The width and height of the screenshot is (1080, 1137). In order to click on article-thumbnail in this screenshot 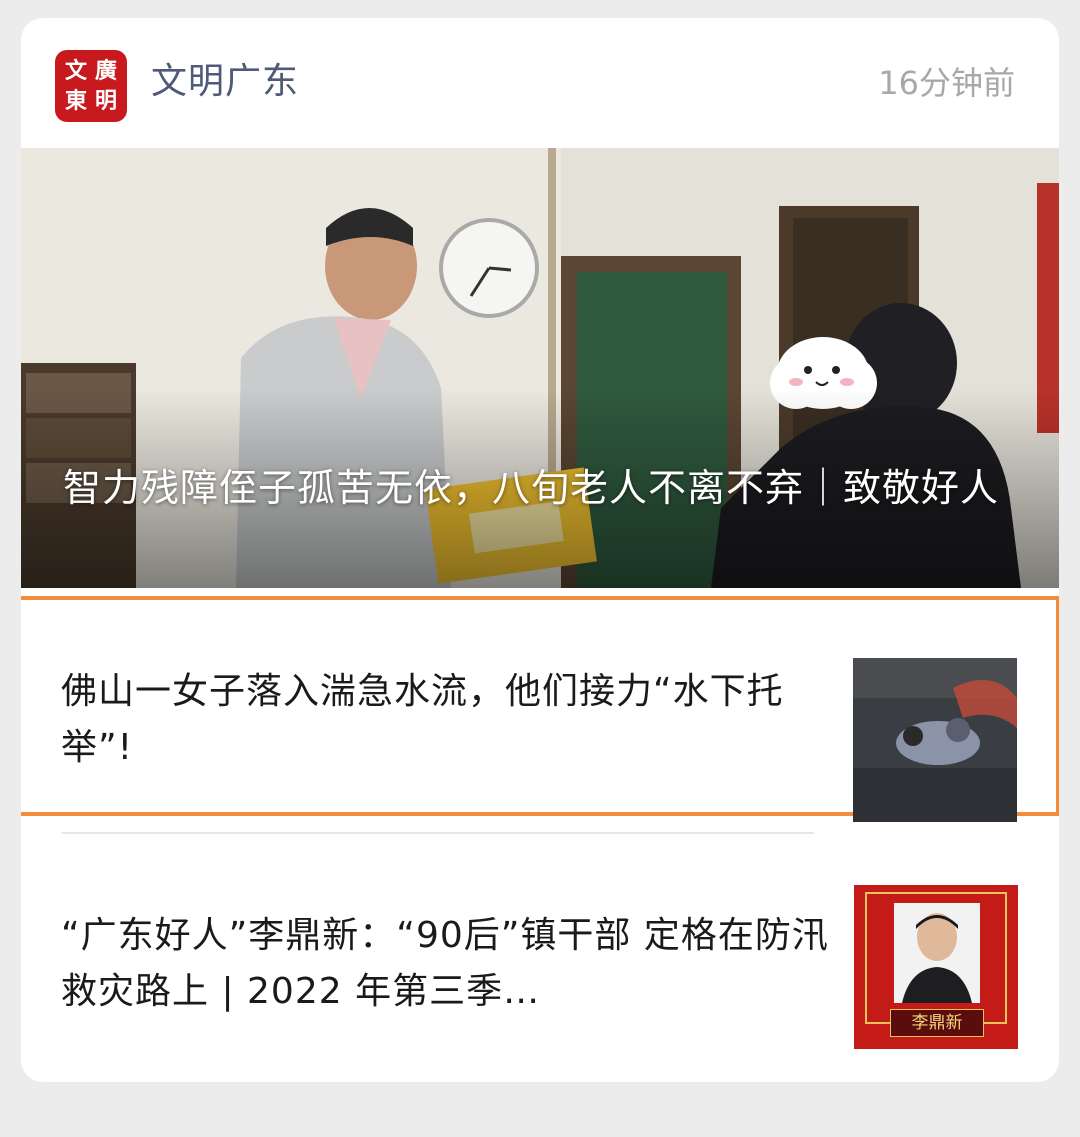, I will do `click(935, 740)`.